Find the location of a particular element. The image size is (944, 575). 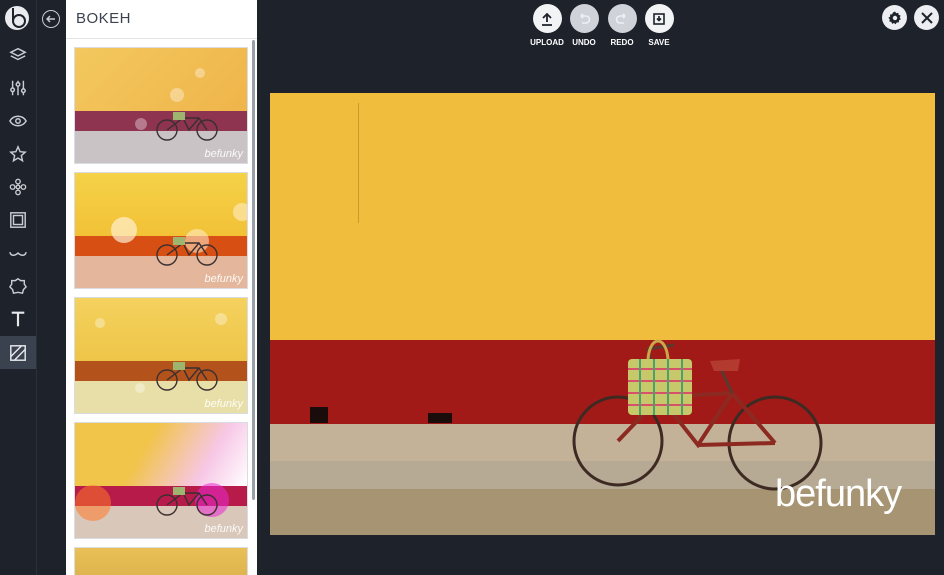

save-icon is located at coordinates (659, 18).